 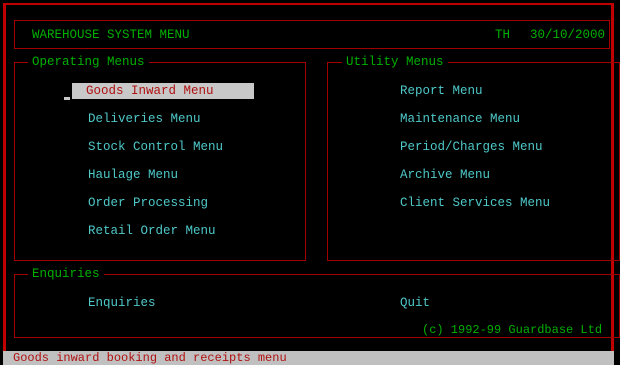 What do you see at coordinates (66, 274) in the screenshot?
I see `enquiries-legend: Enquiries` at bounding box center [66, 274].